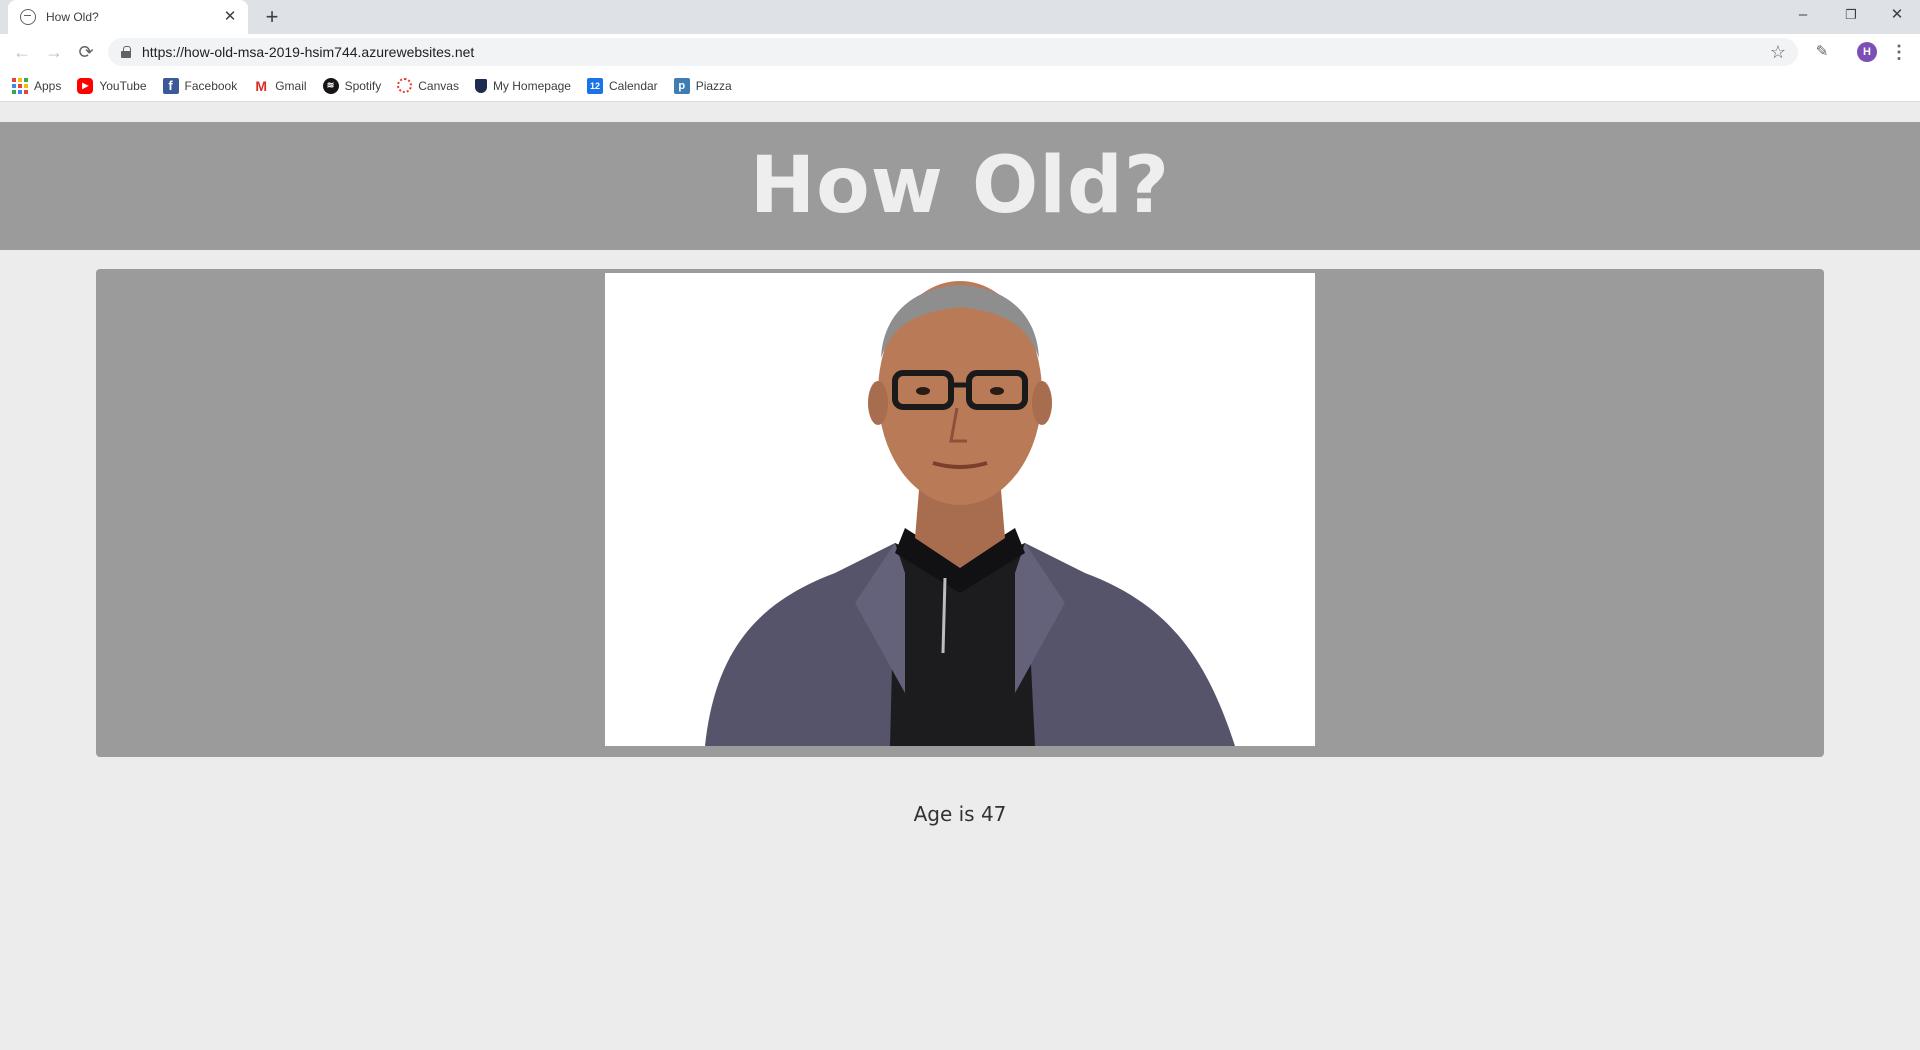  What do you see at coordinates (480, 85) in the screenshot?
I see `shield-icon` at bounding box center [480, 85].